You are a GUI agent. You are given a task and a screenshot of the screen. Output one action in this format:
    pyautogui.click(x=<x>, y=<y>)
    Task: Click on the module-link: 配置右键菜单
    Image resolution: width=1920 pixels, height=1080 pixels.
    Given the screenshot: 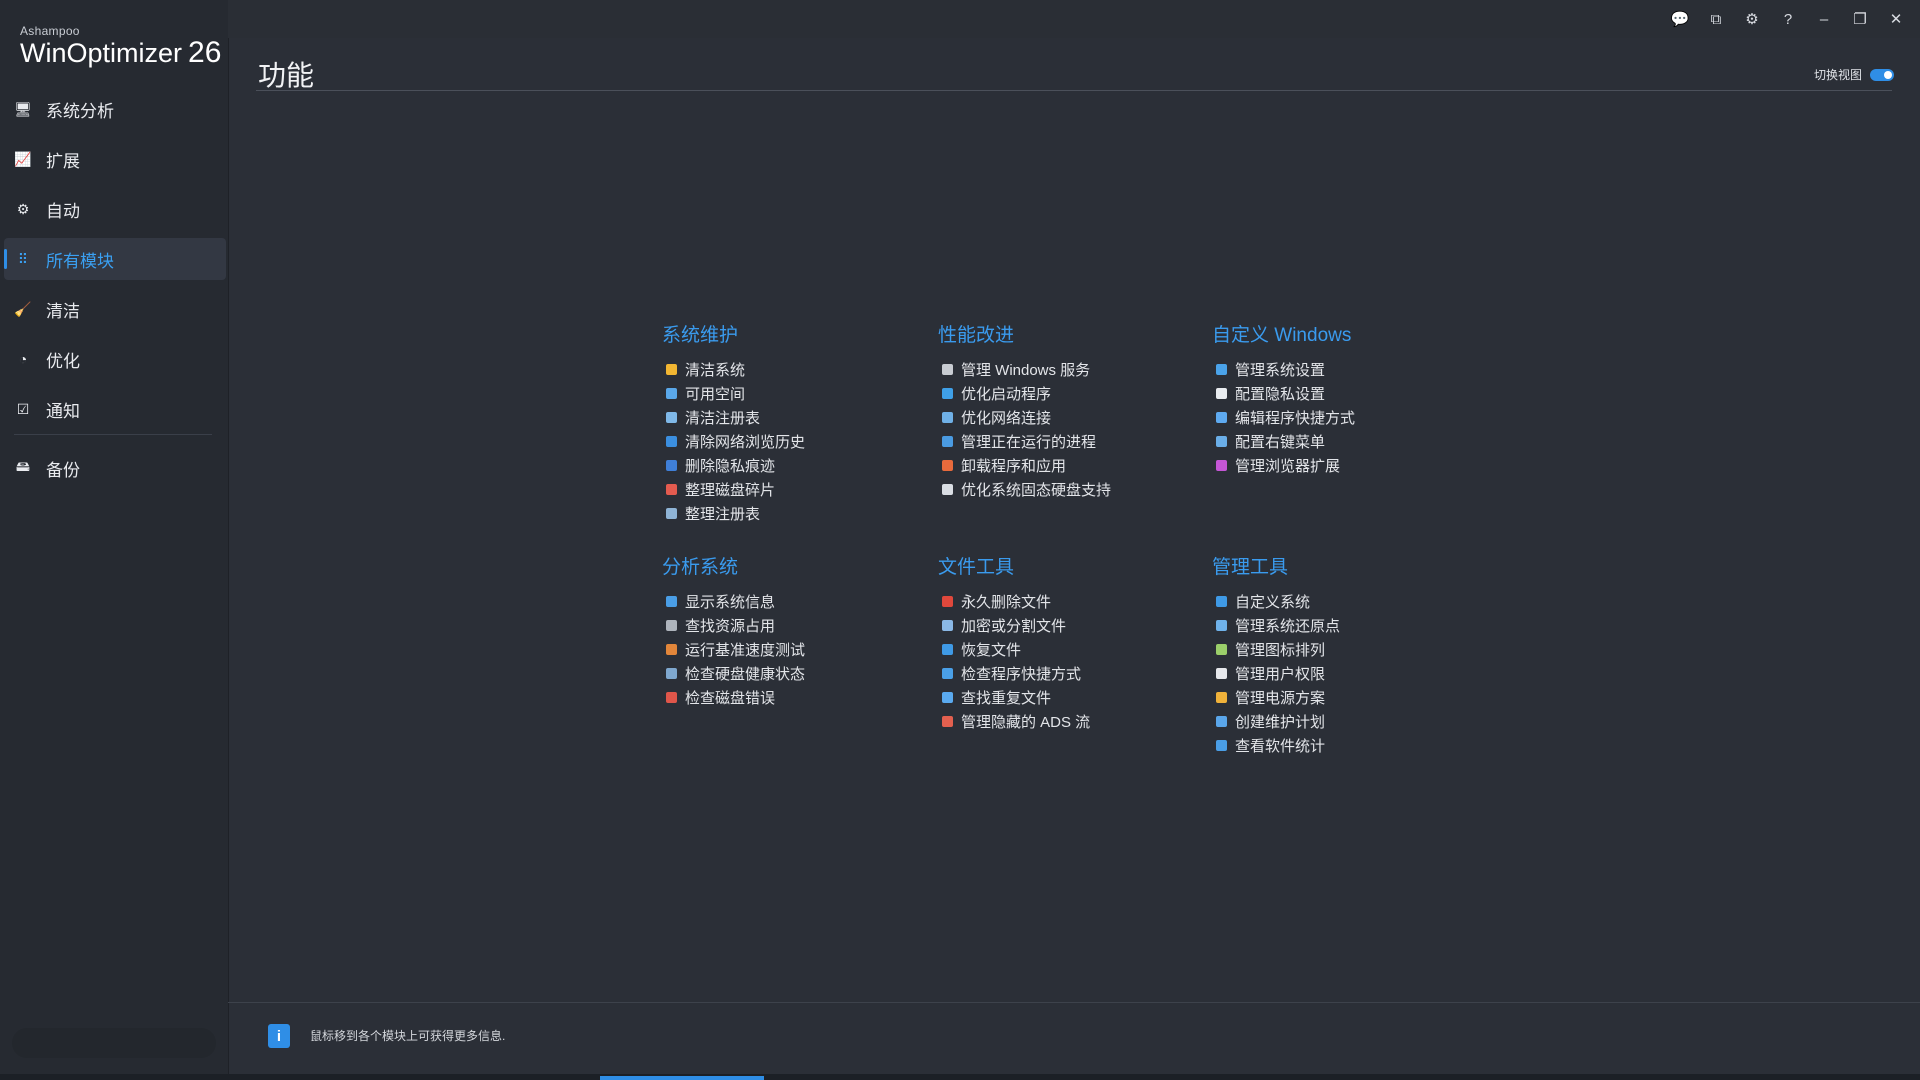 What is the action you would take?
    pyautogui.click(x=1342, y=441)
    